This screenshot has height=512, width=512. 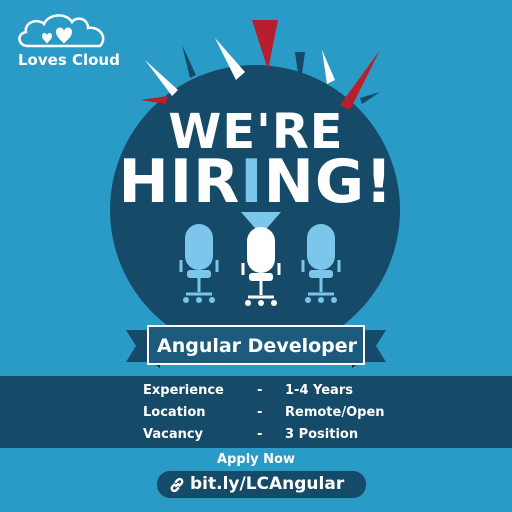 What do you see at coordinates (256, 438) in the screenshot?
I see `detail-row-vacancy: Vacancy - 3 Position` at bounding box center [256, 438].